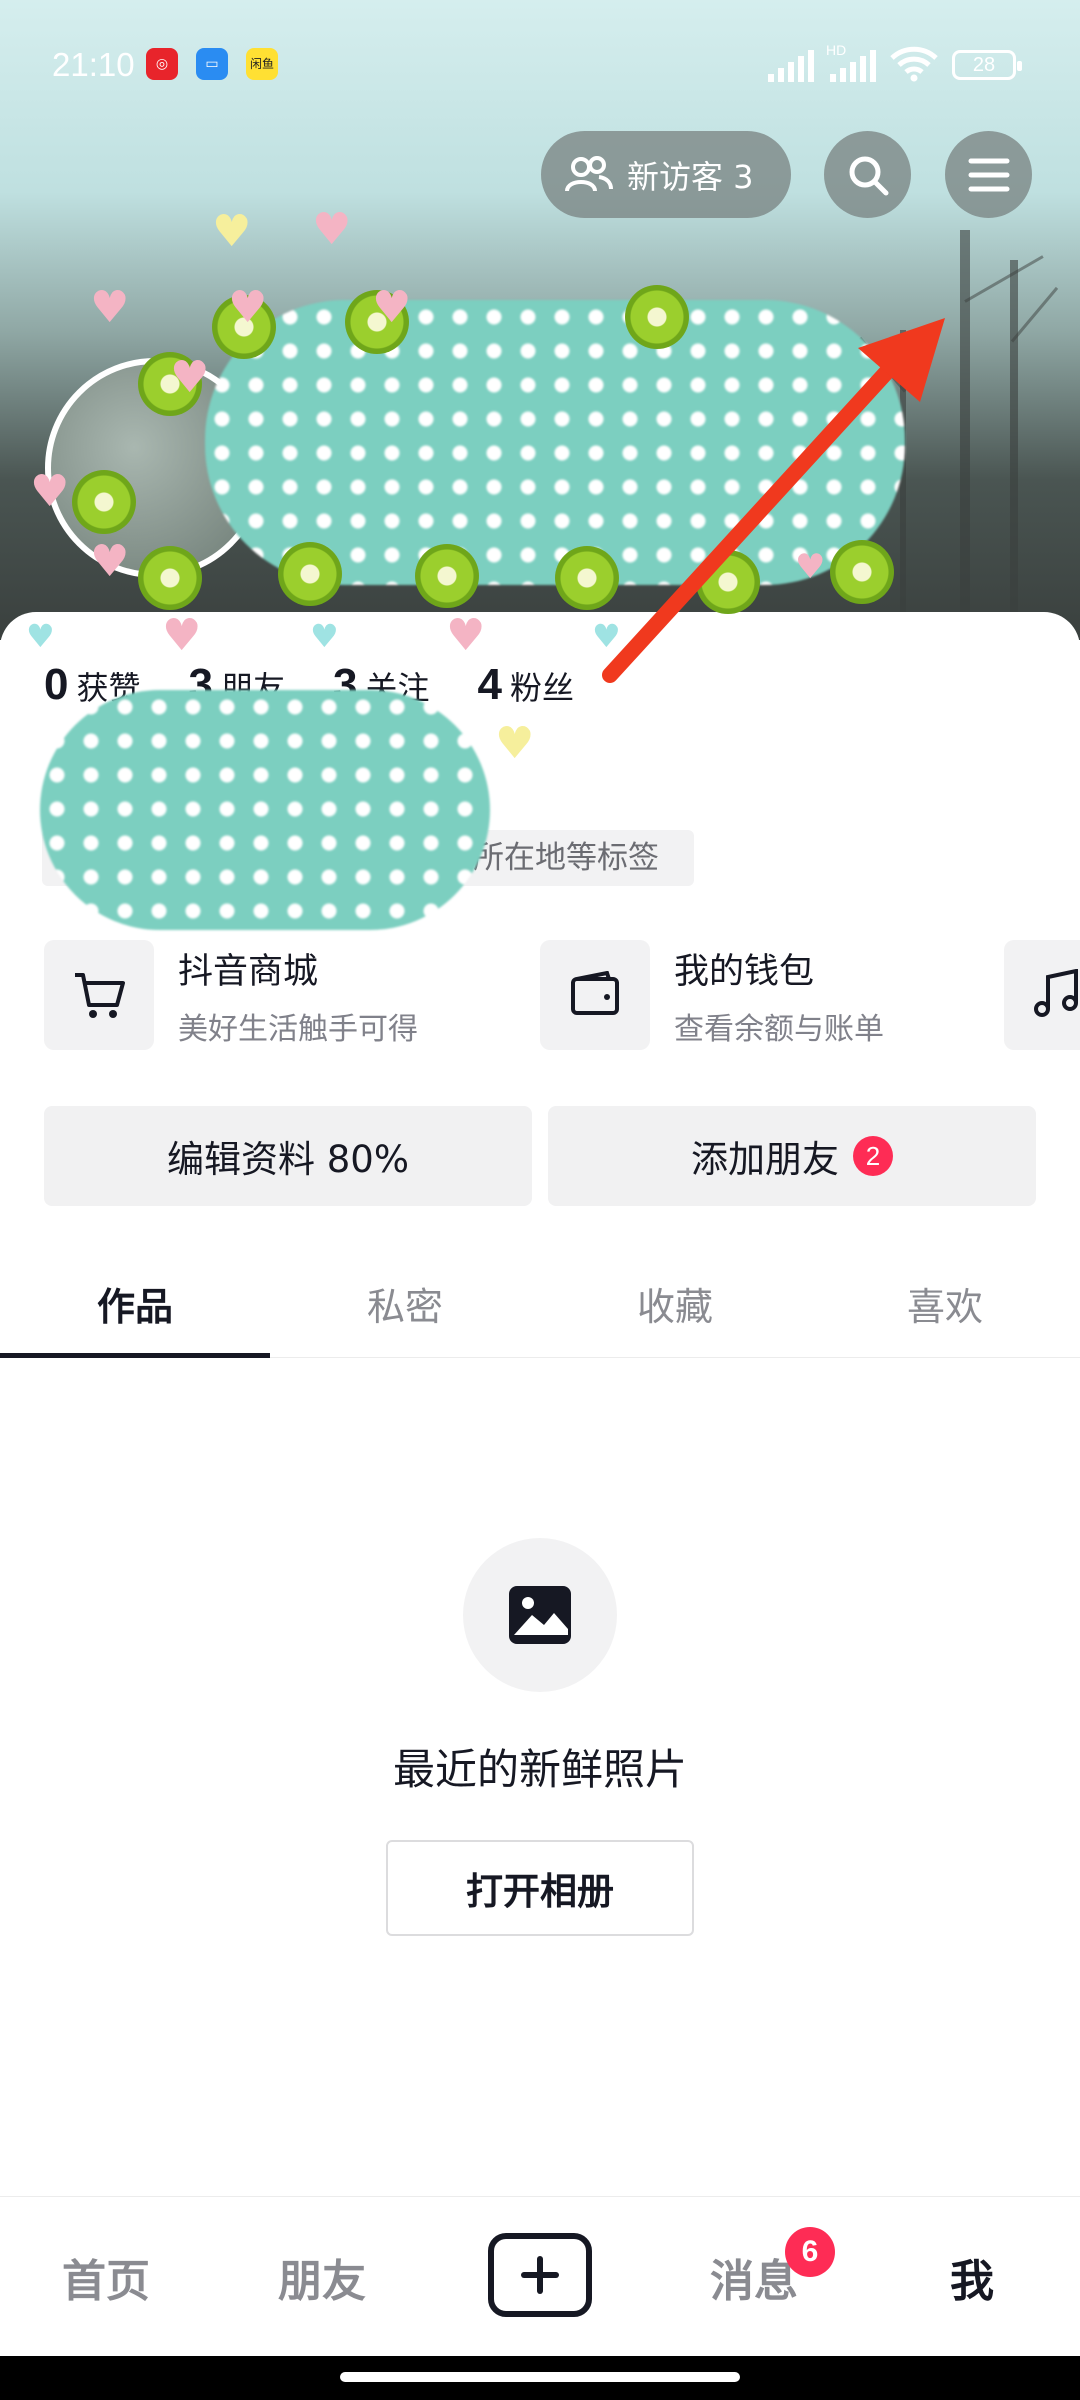 This screenshot has height=2400, width=1080. Describe the element at coordinates (540, 1615) in the screenshot. I see `image-icon` at that location.